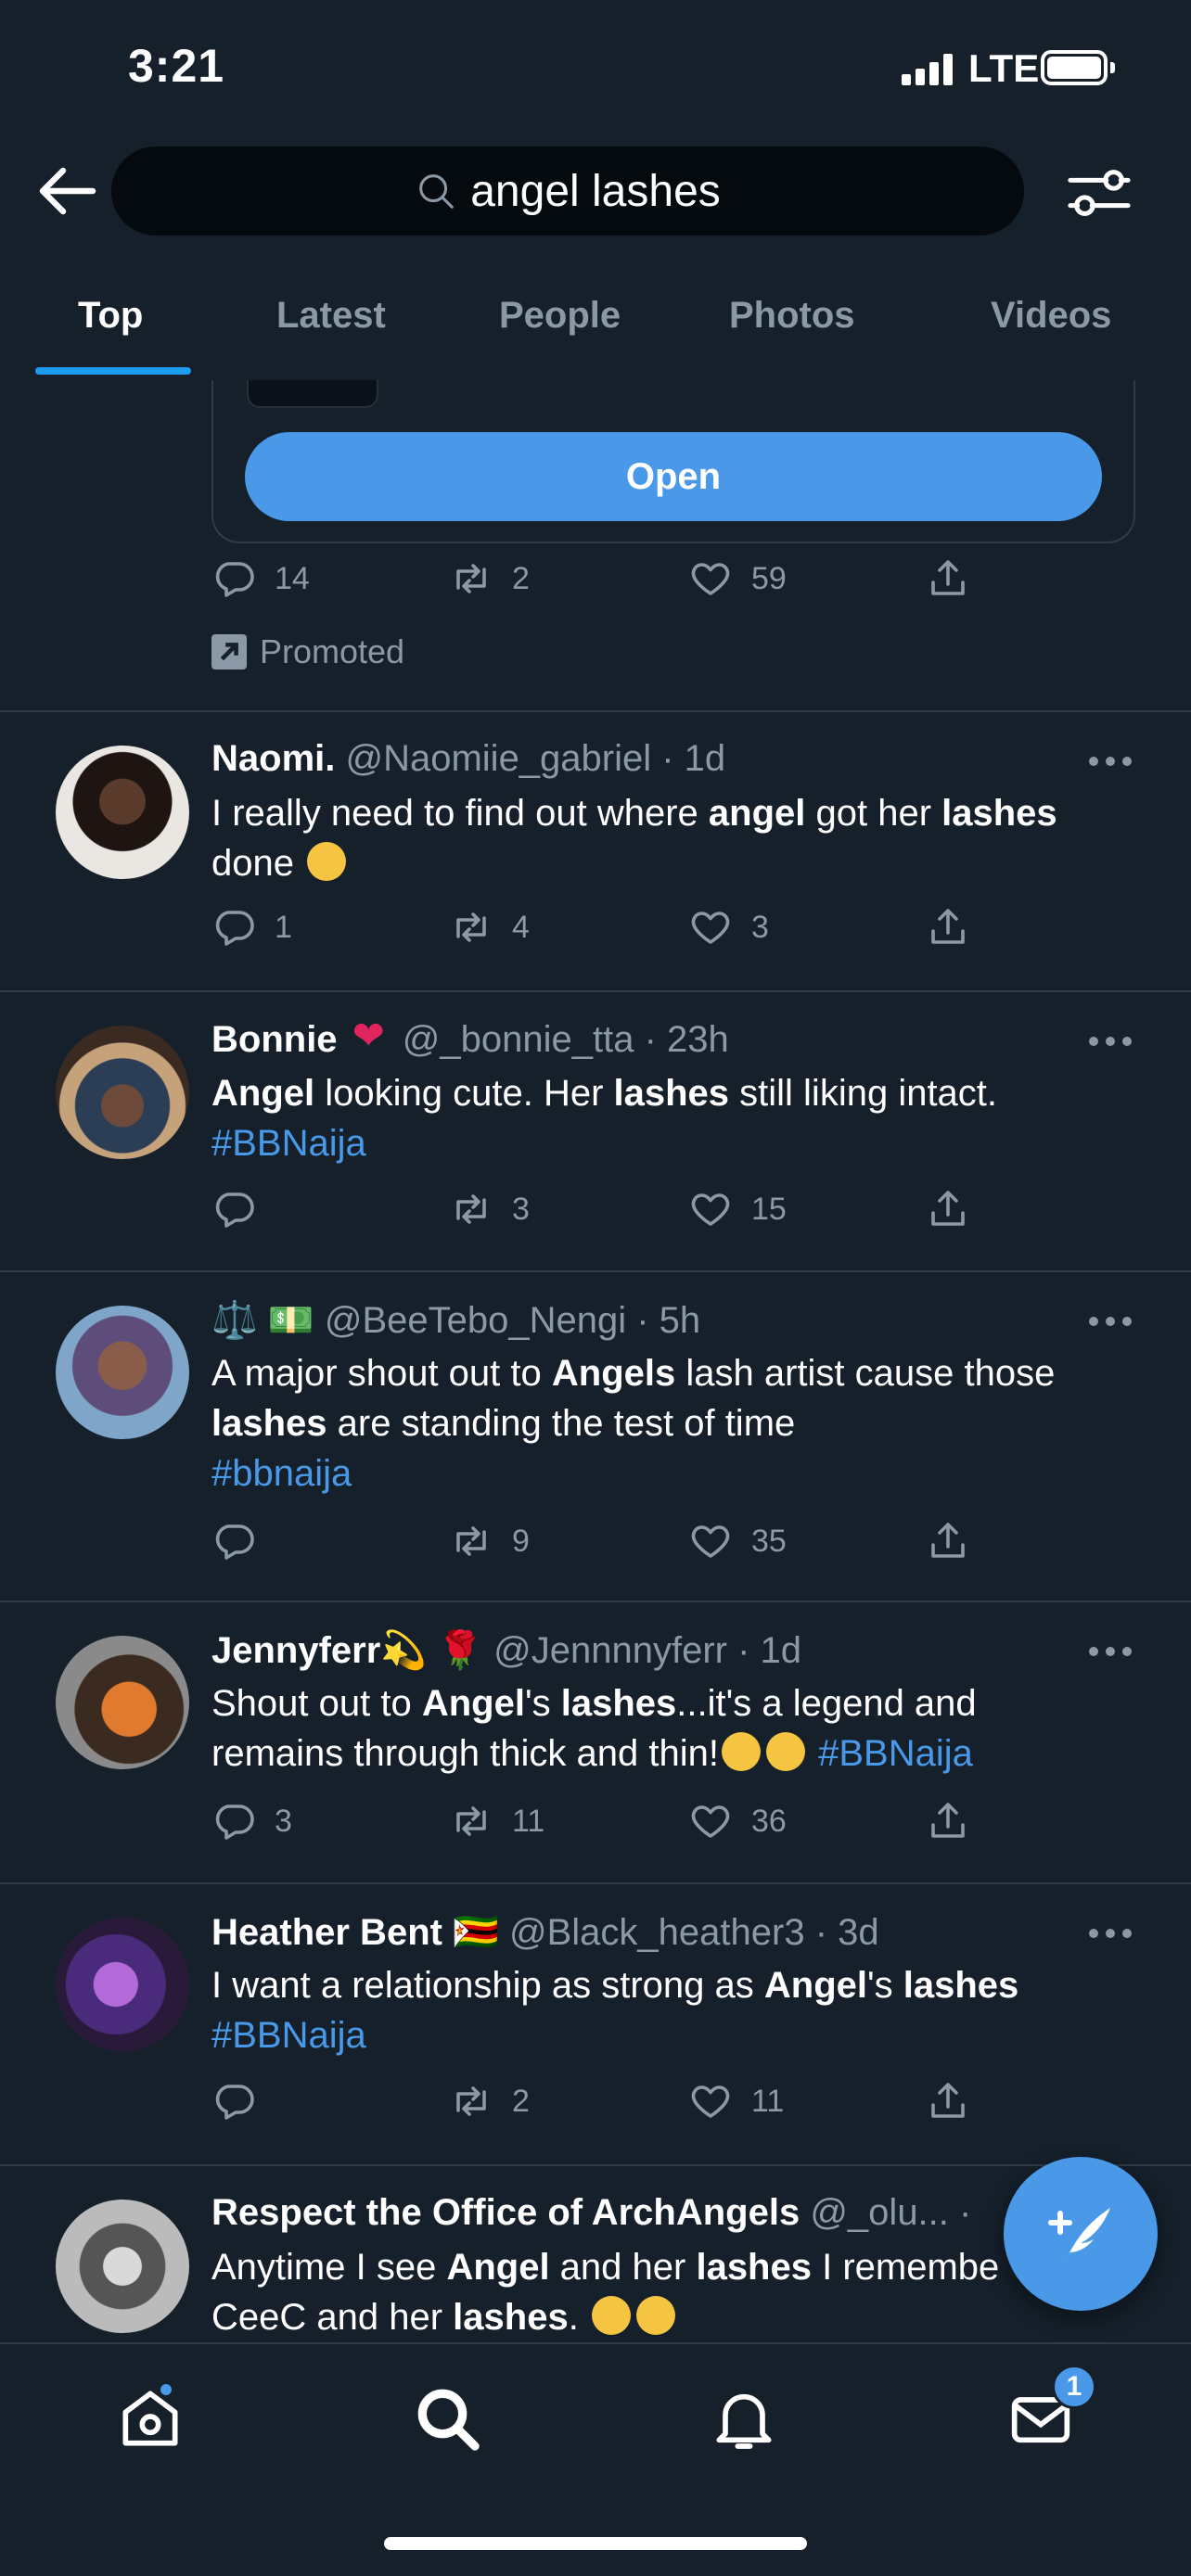 This screenshot has width=1191, height=2576. What do you see at coordinates (331, 316) in the screenshot?
I see `tab-latest: Latest` at bounding box center [331, 316].